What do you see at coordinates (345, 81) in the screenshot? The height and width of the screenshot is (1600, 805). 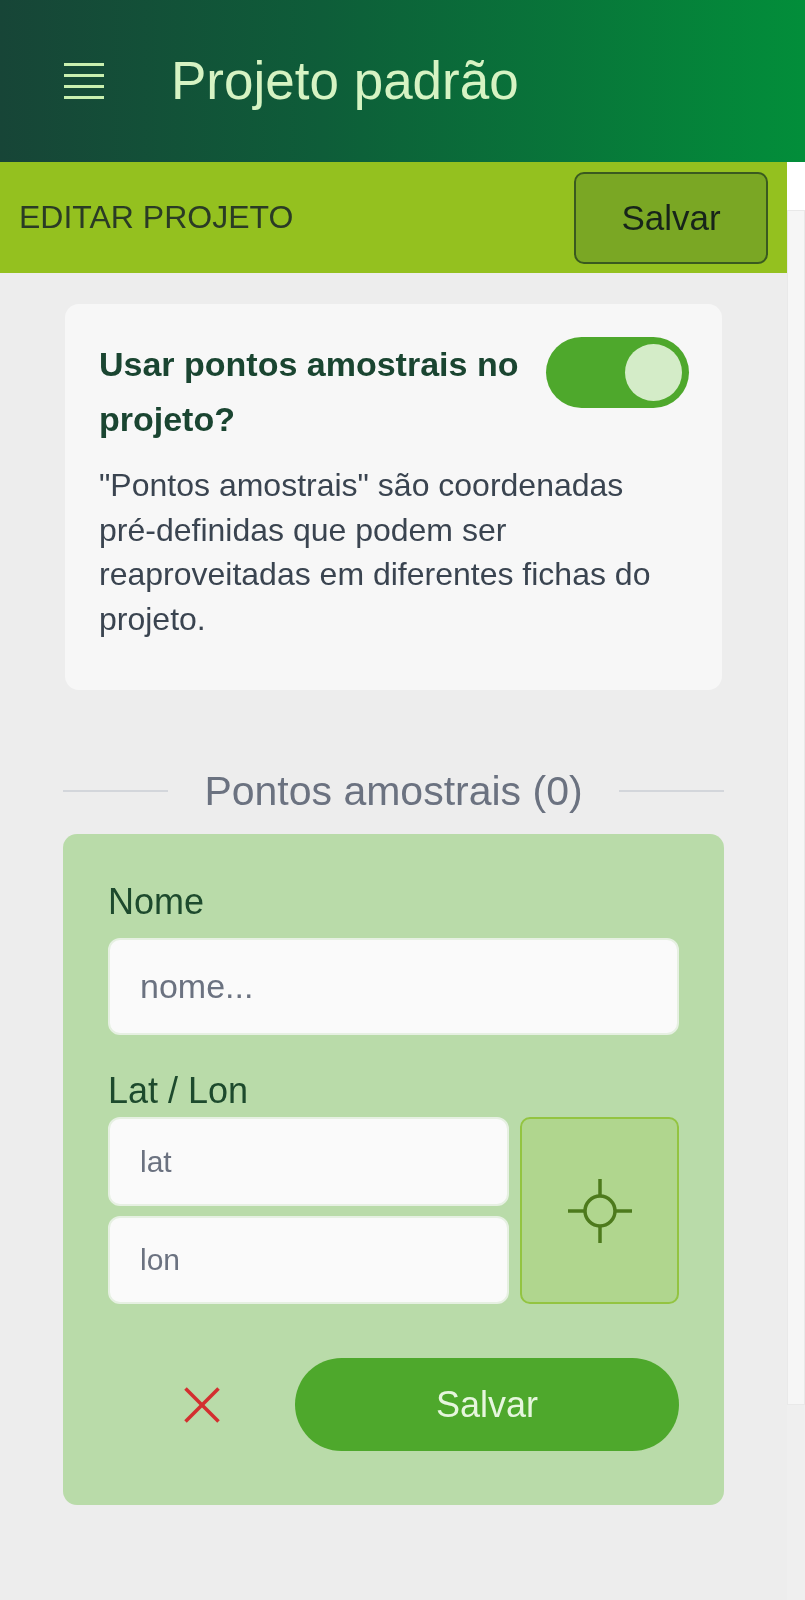 I see `app-title: Projeto padrão` at bounding box center [345, 81].